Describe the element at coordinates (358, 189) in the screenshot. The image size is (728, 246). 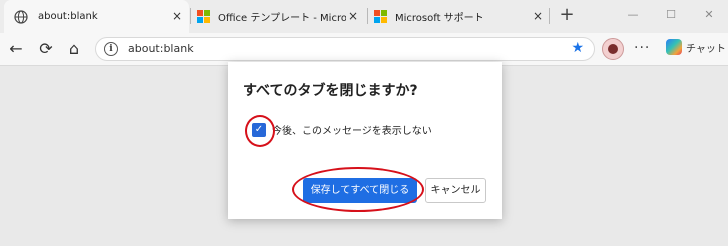
I see `annotation-circle-button` at that location.